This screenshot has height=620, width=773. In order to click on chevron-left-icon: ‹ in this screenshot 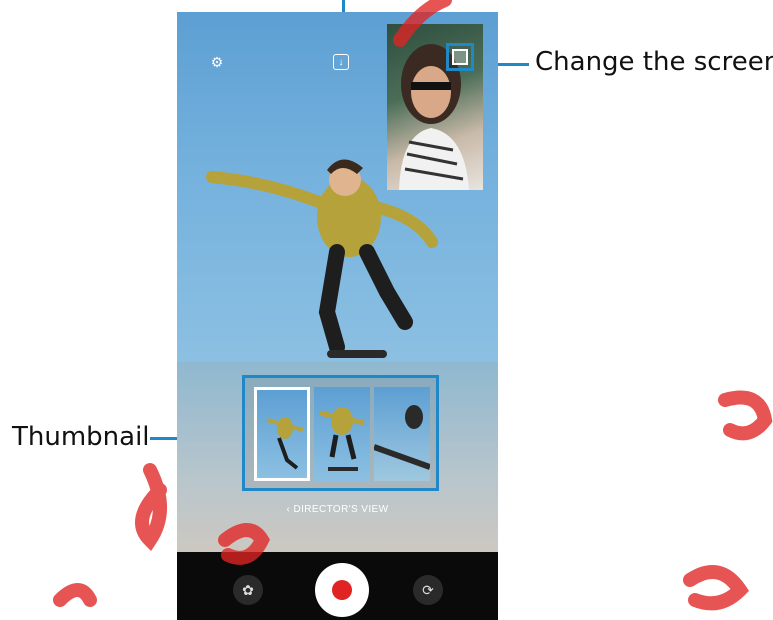, I will do `click(288, 509)`.